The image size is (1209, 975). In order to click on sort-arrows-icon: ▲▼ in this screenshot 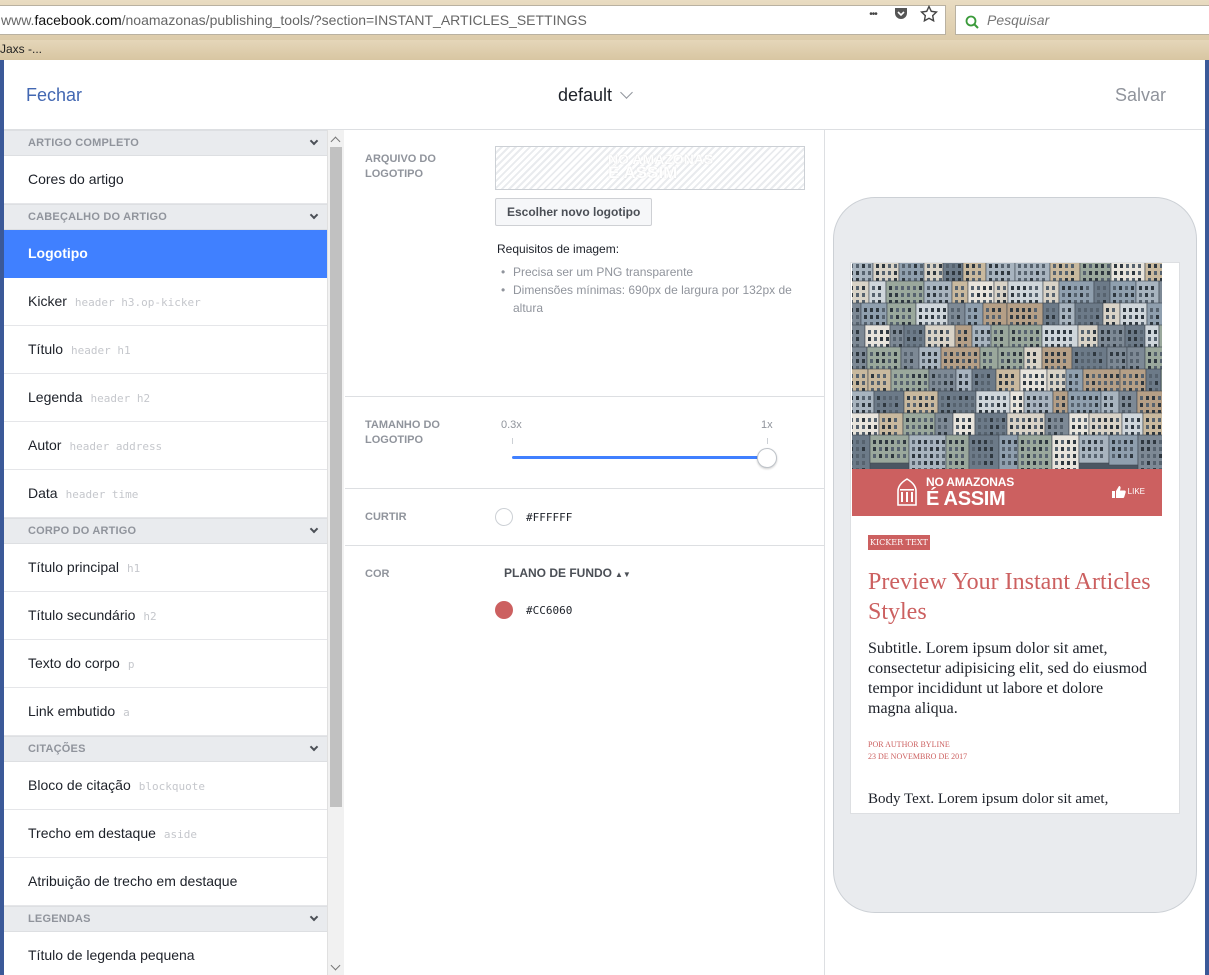, I will do `click(623, 574)`.